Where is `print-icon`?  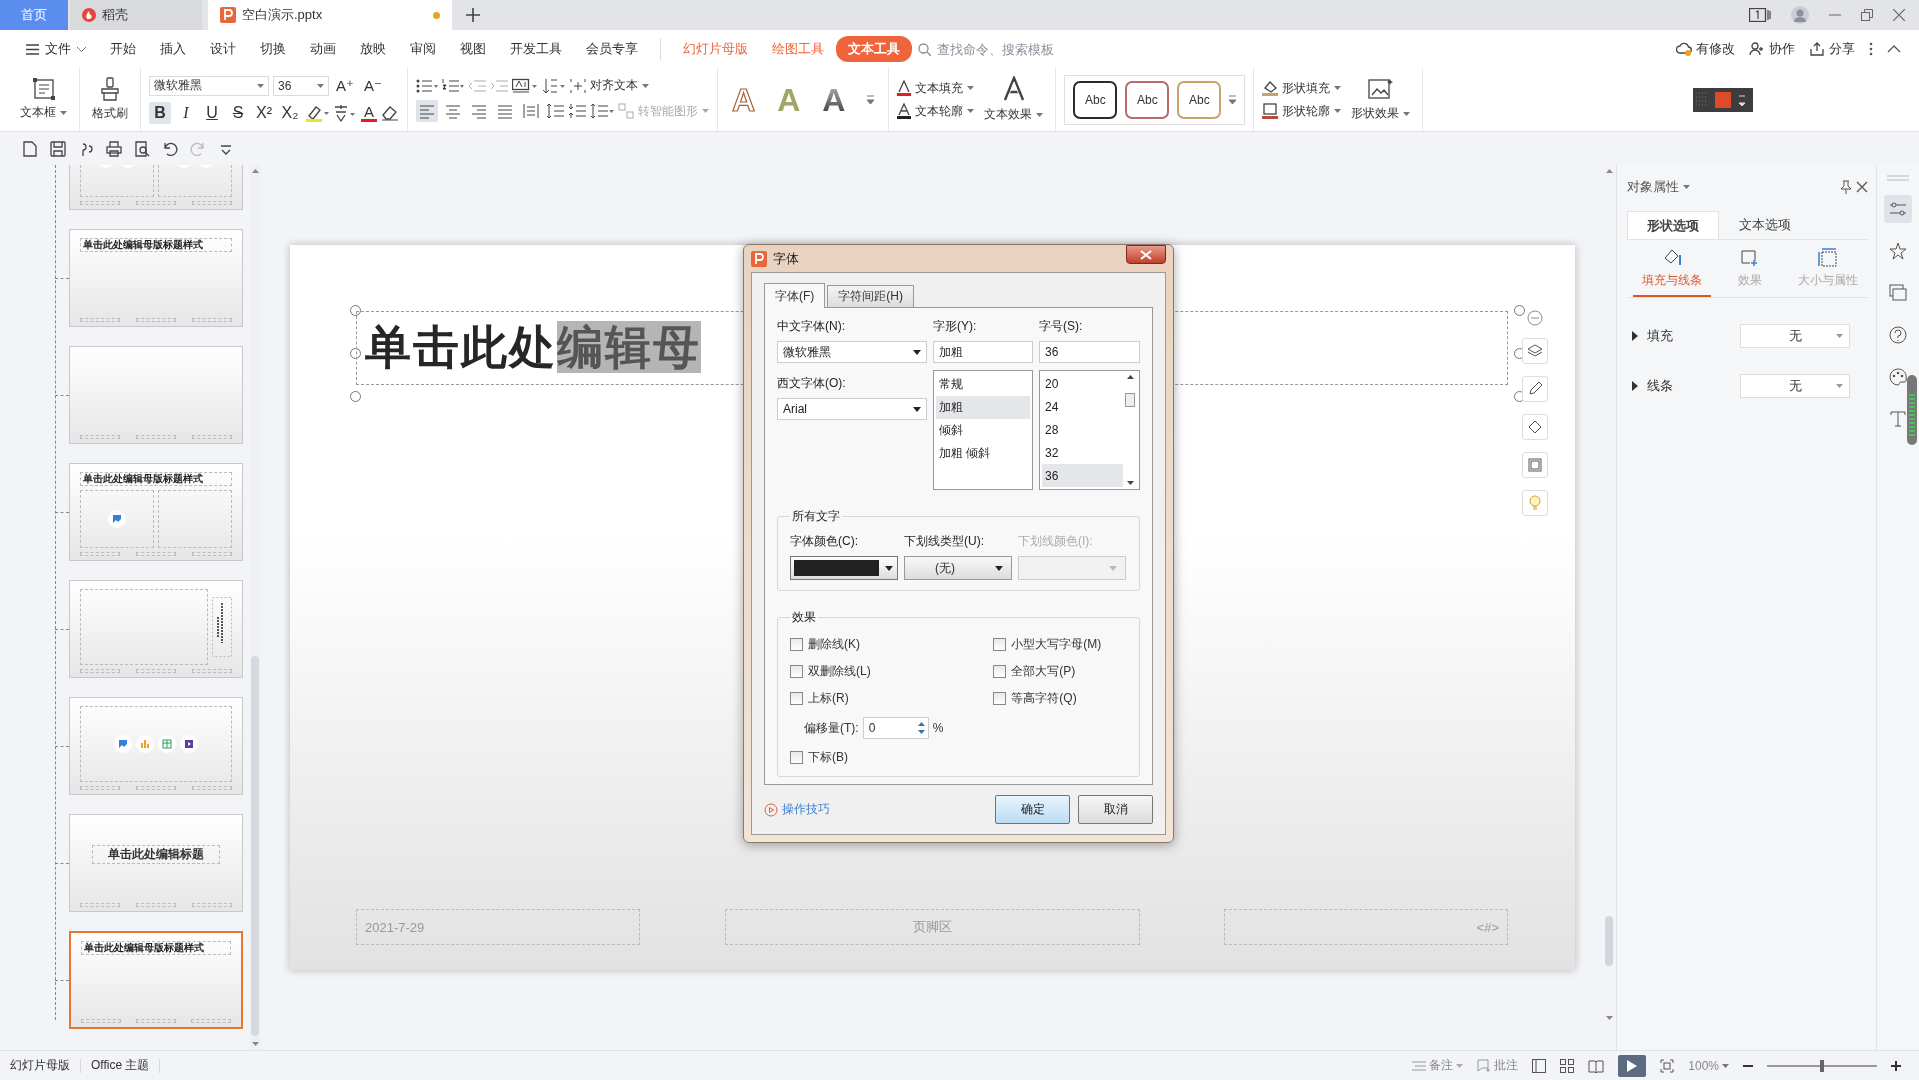
print-icon is located at coordinates (114, 148).